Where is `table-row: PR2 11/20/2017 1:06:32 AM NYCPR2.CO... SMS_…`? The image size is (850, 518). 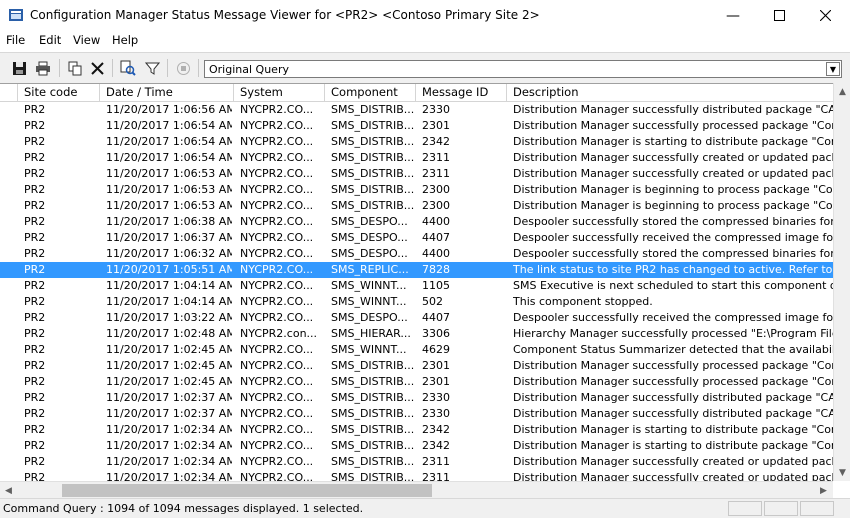
table-row: PR2 11/20/2017 1:06:32 AM NYCPR2.CO... SMS_… is located at coordinates (425, 254).